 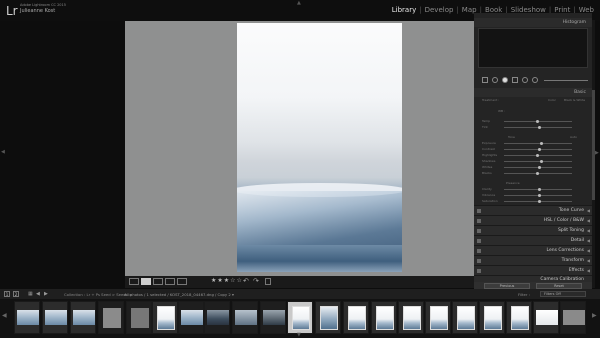 What do you see at coordinates (539, 127) in the screenshot?
I see `tint-knob` at bounding box center [539, 127].